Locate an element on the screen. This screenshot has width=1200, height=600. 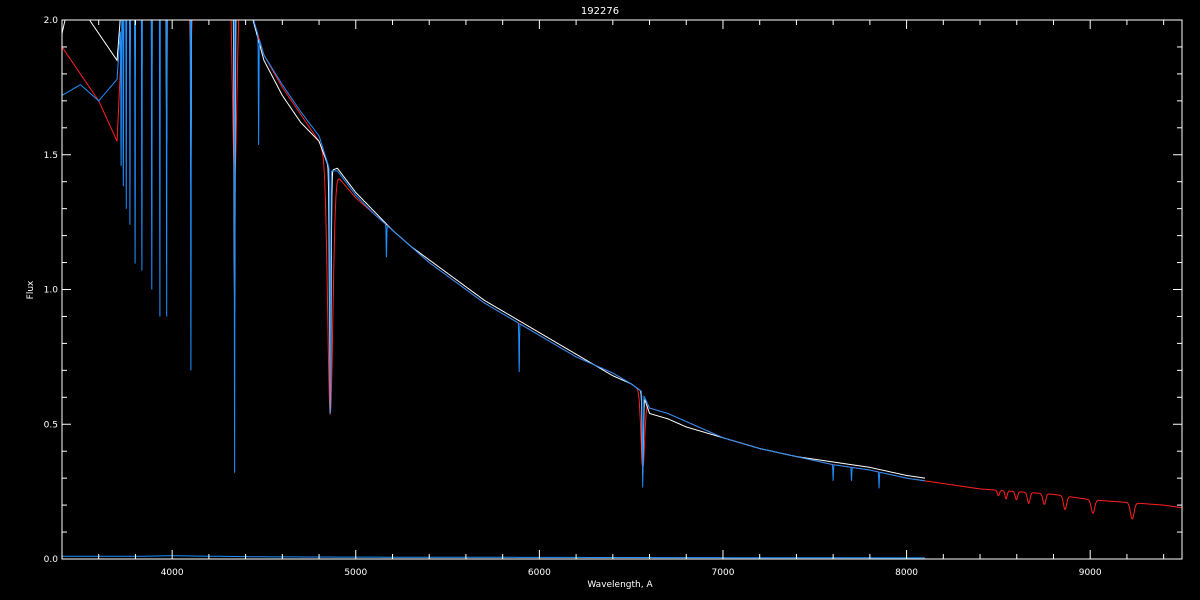
x-tick-label: 8000 is located at coordinates (906, 573).